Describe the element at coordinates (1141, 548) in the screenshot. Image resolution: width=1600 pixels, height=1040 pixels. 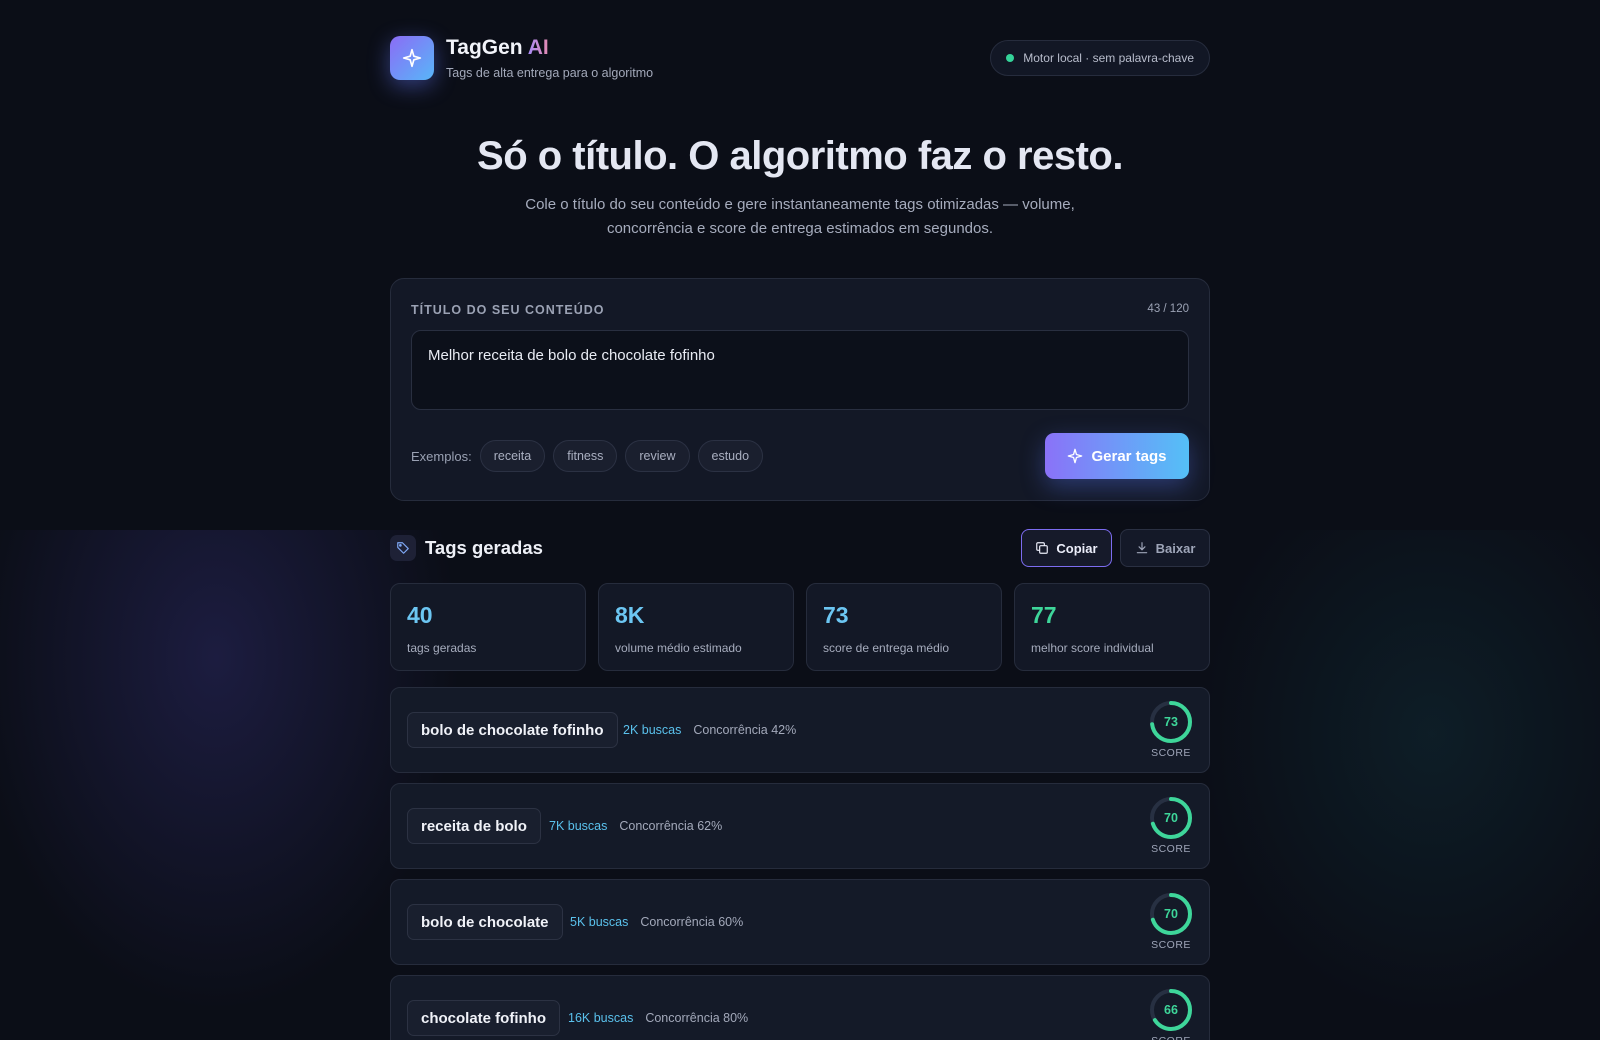
I see `download-icon` at that location.